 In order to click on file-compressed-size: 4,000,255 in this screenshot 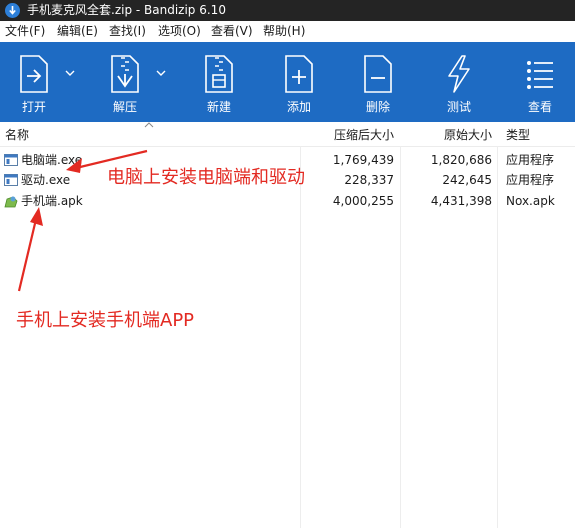, I will do `click(363, 201)`.